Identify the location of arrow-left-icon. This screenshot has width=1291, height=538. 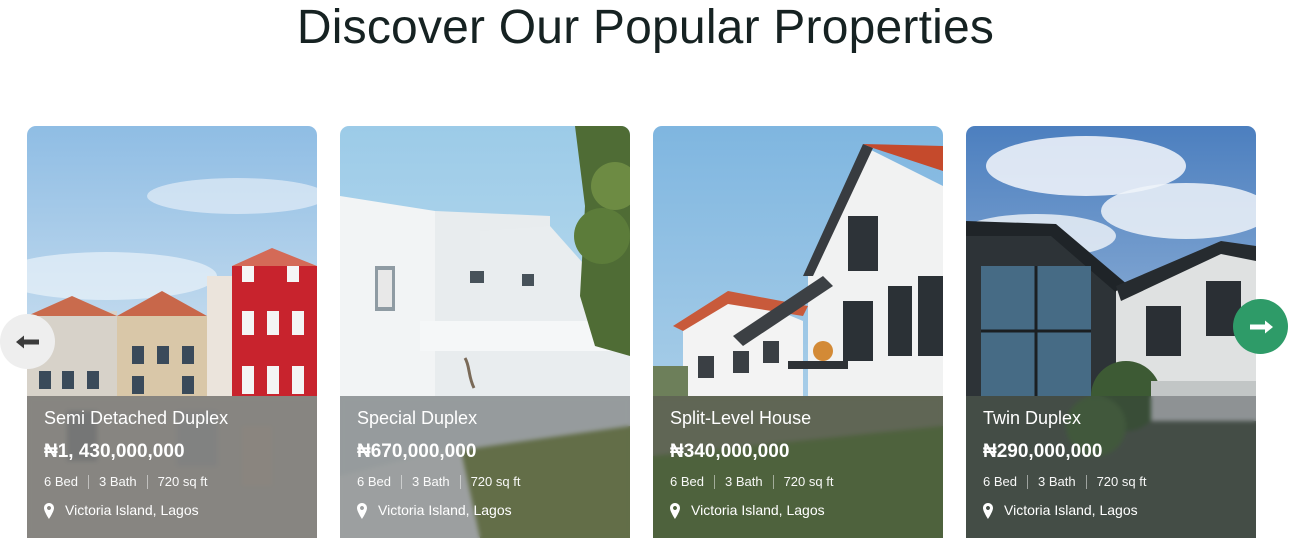
(27, 341).